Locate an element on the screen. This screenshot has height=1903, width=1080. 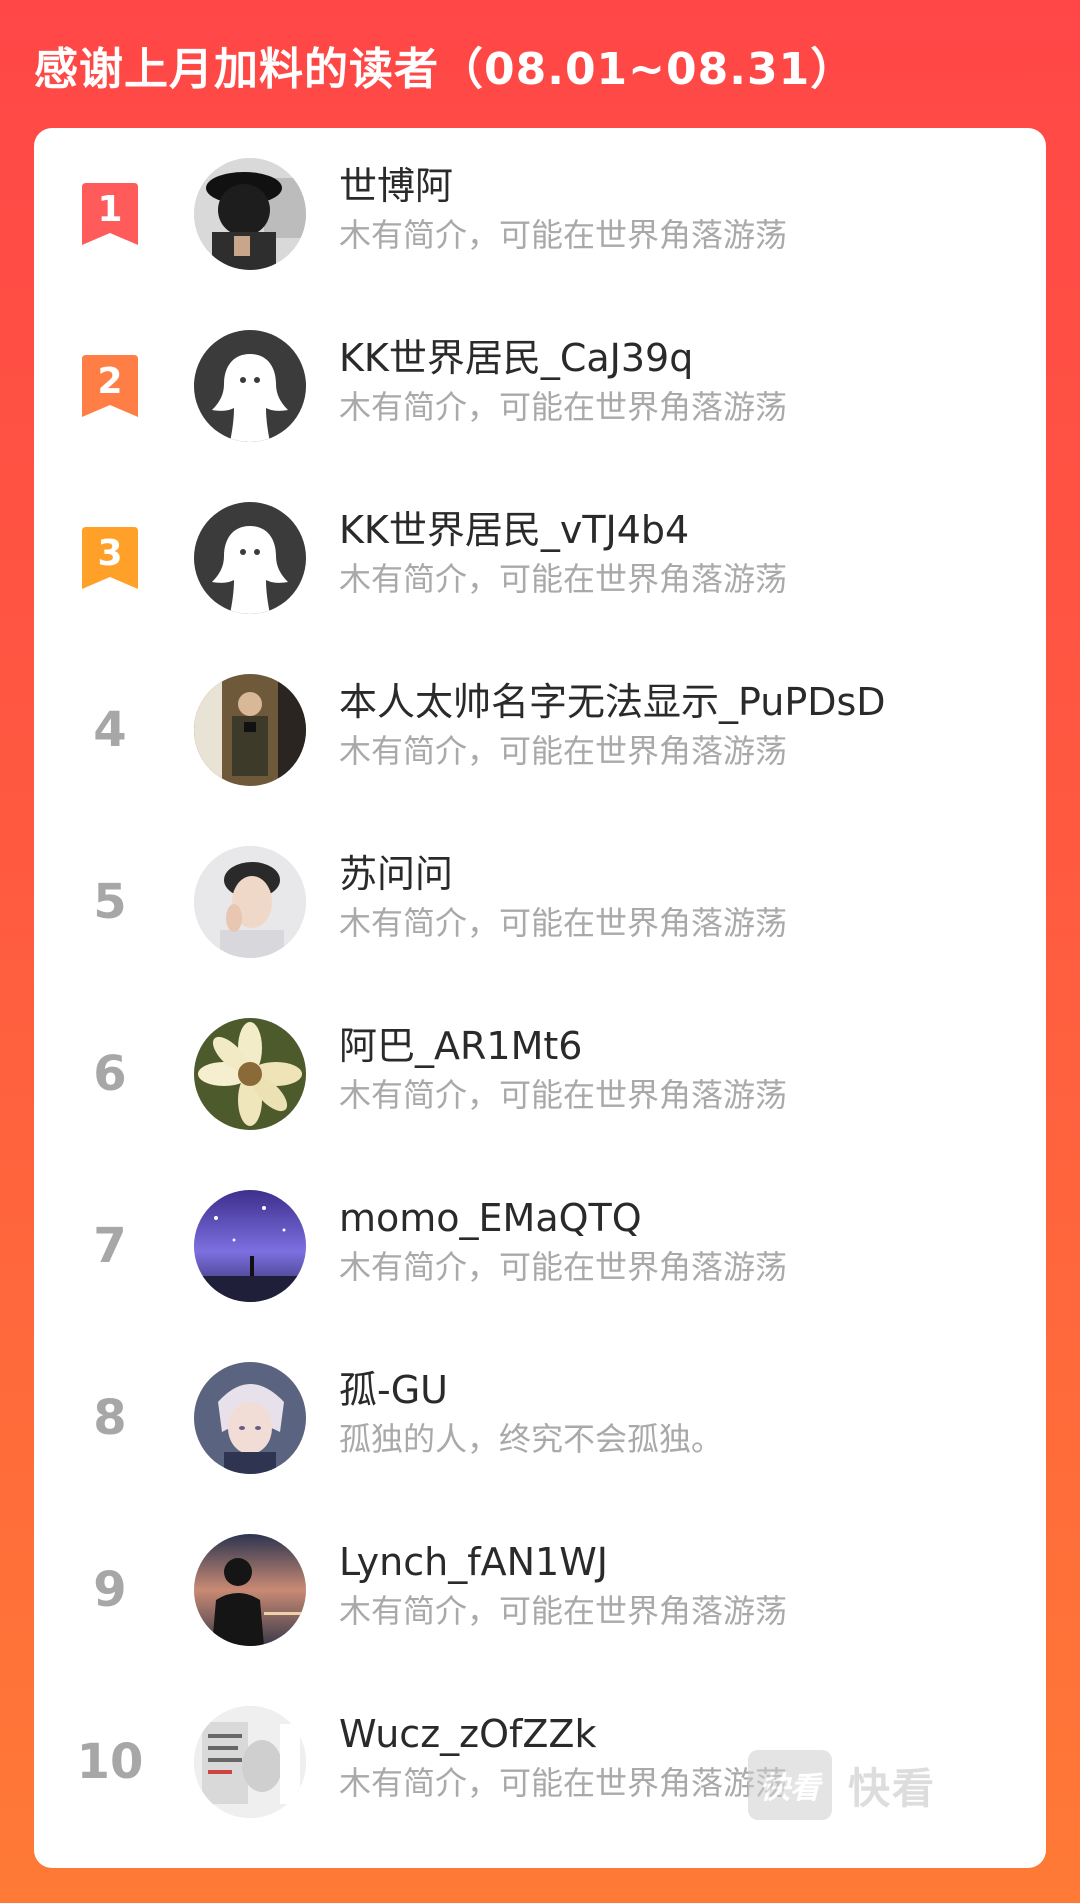
photo-portrait-avatar-icon is located at coordinates (250, 902).